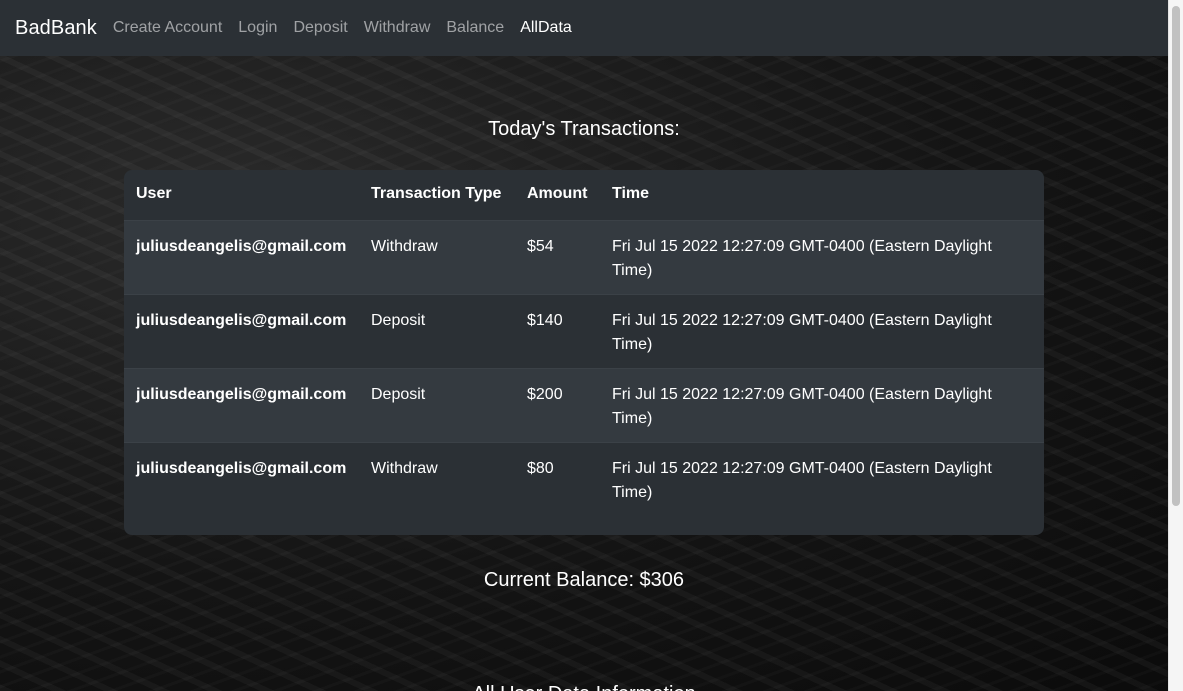 The image size is (1183, 691). What do you see at coordinates (436, 193) in the screenshot?
I see `column-header-transaction-type: Transaction Type` at bounding box center [436, 193].